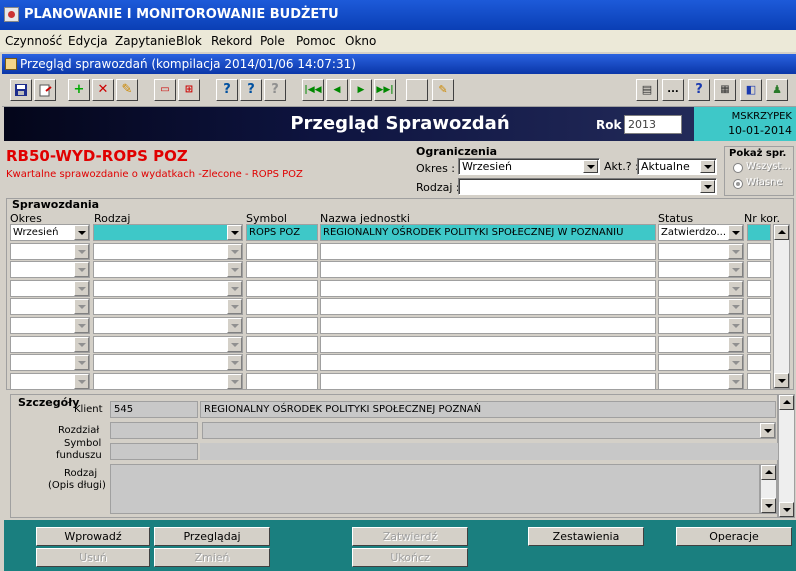  What do you see at coordinates (725, 90) in the screenshot?
I see `calculator-icon: ▦` at bounding box center [725, 90].